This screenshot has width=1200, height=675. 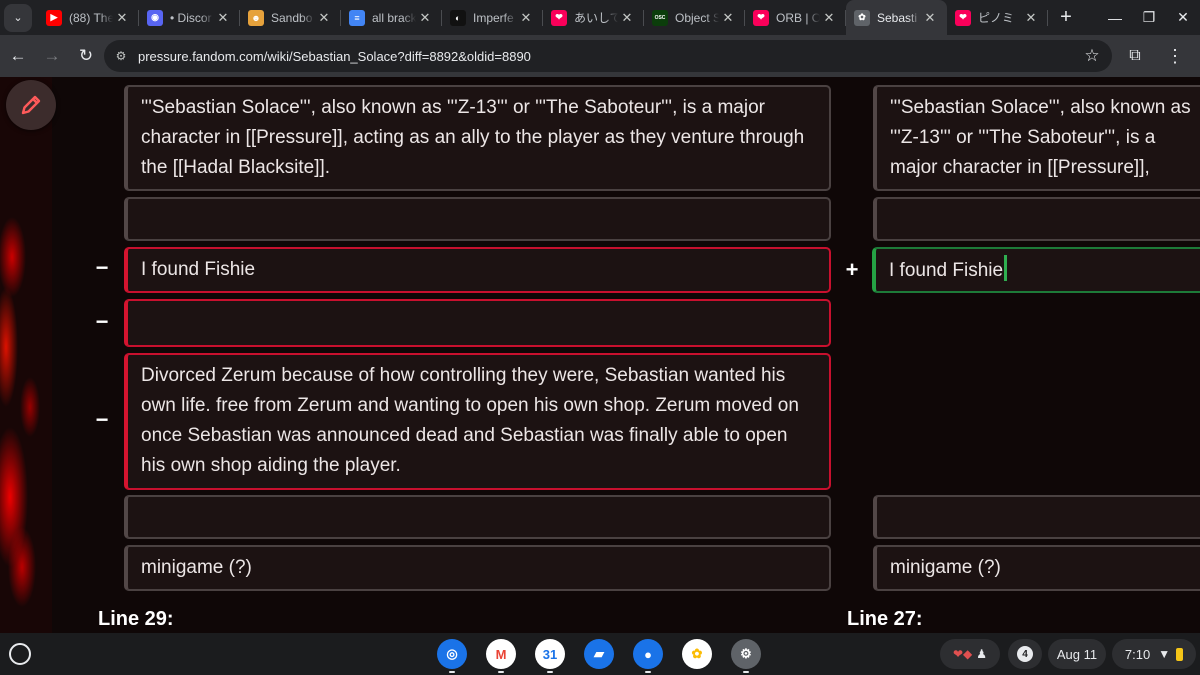 I want to click on notification-icons-tray: ❤◆ ♟, so click(x=970, y=654).